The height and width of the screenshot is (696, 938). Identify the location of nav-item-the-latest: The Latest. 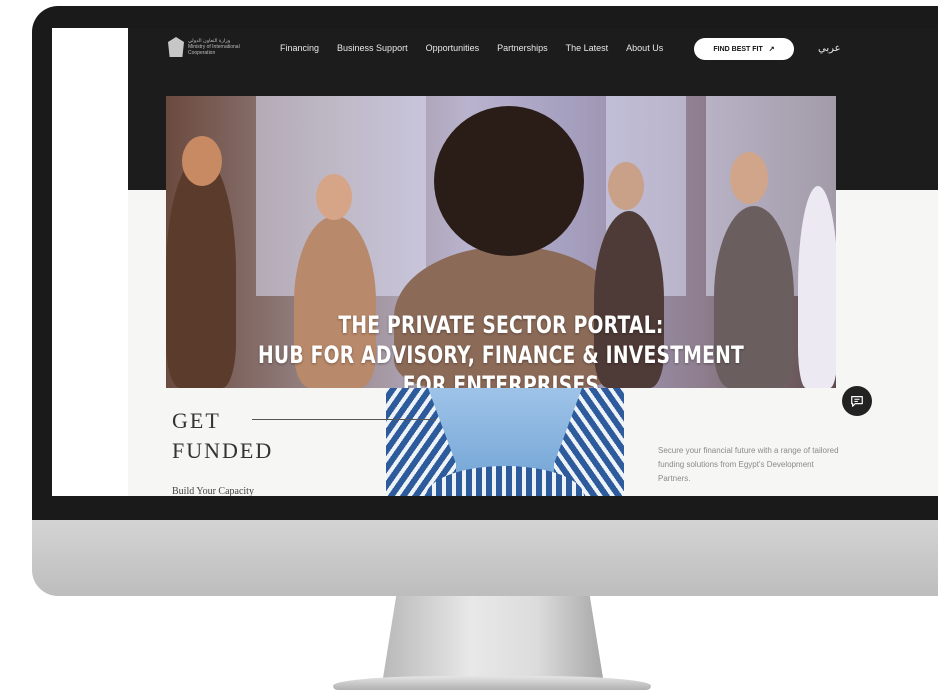
(587, 48).